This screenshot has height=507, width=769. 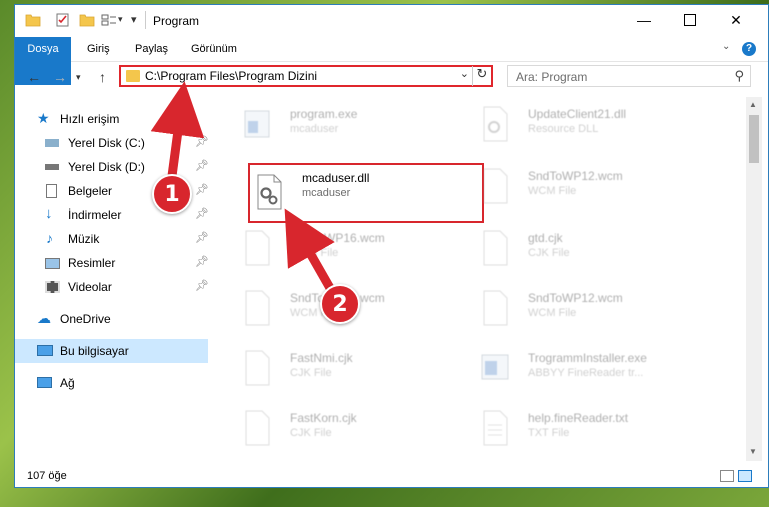 I want to click on step-badge-1: 1, so click(x=172, y=194).